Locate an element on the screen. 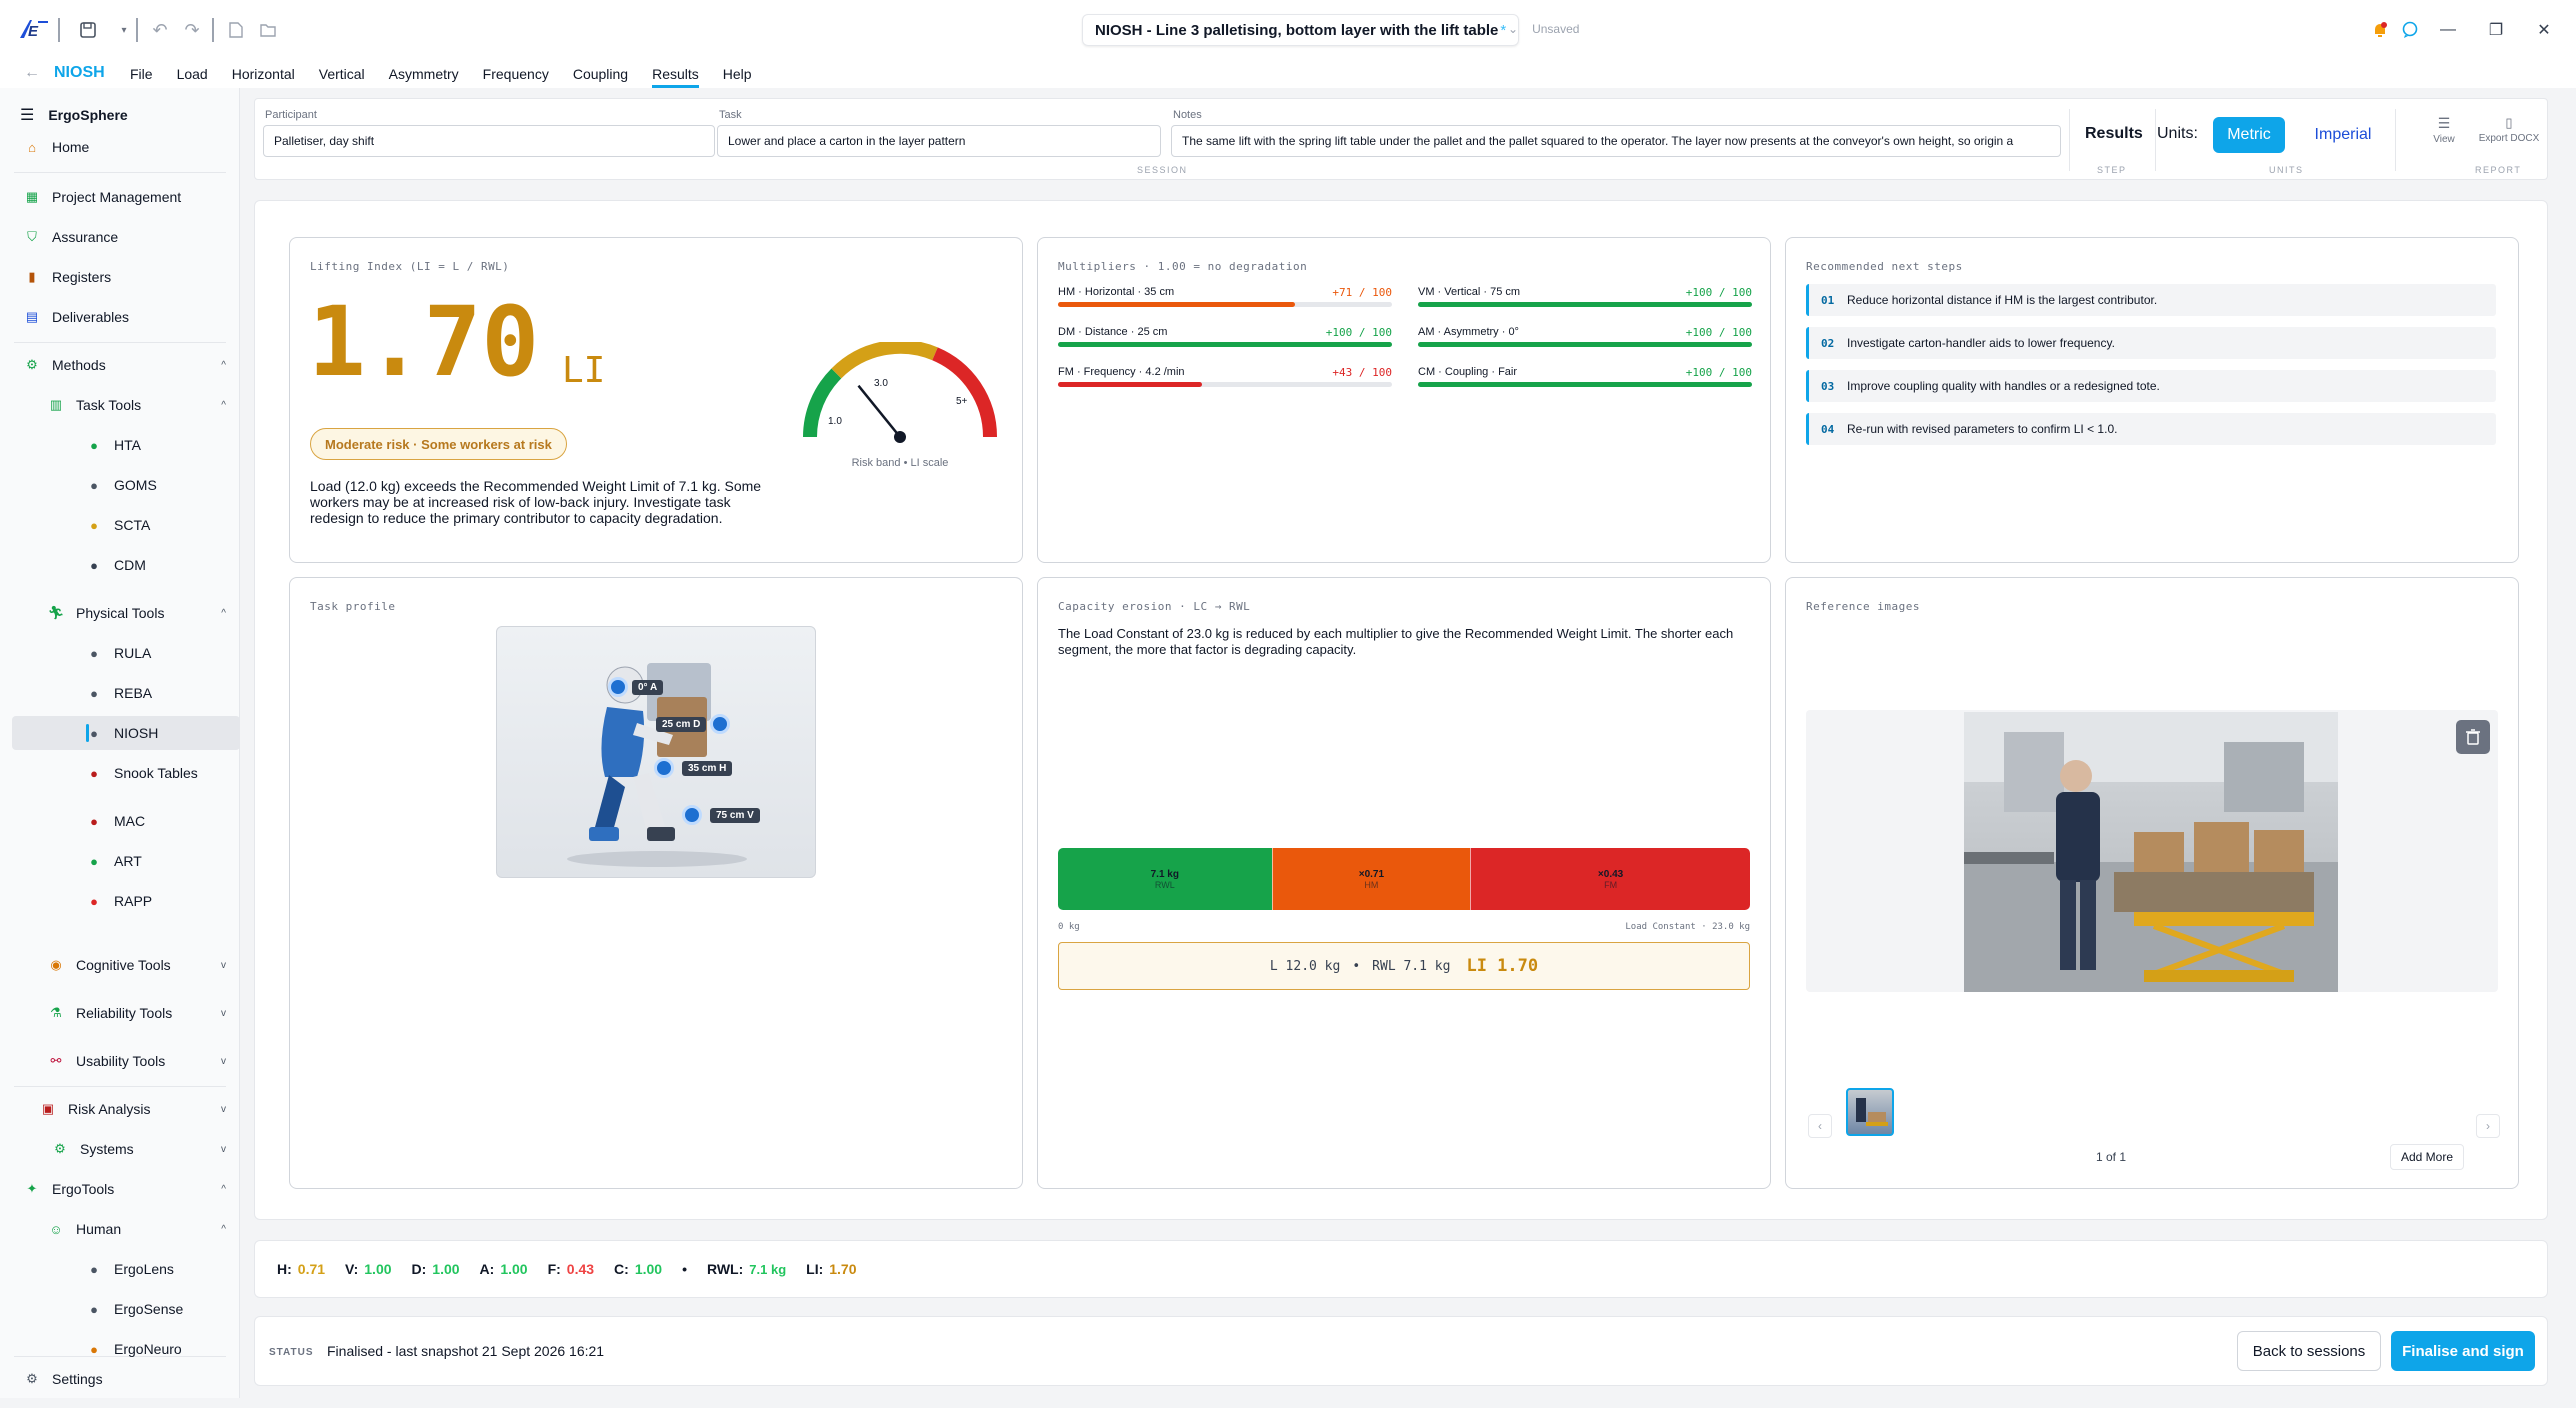 The height and width of the screenshot is (1408, 2576). next-image-button: › is located at coordinates (2488, 1126).